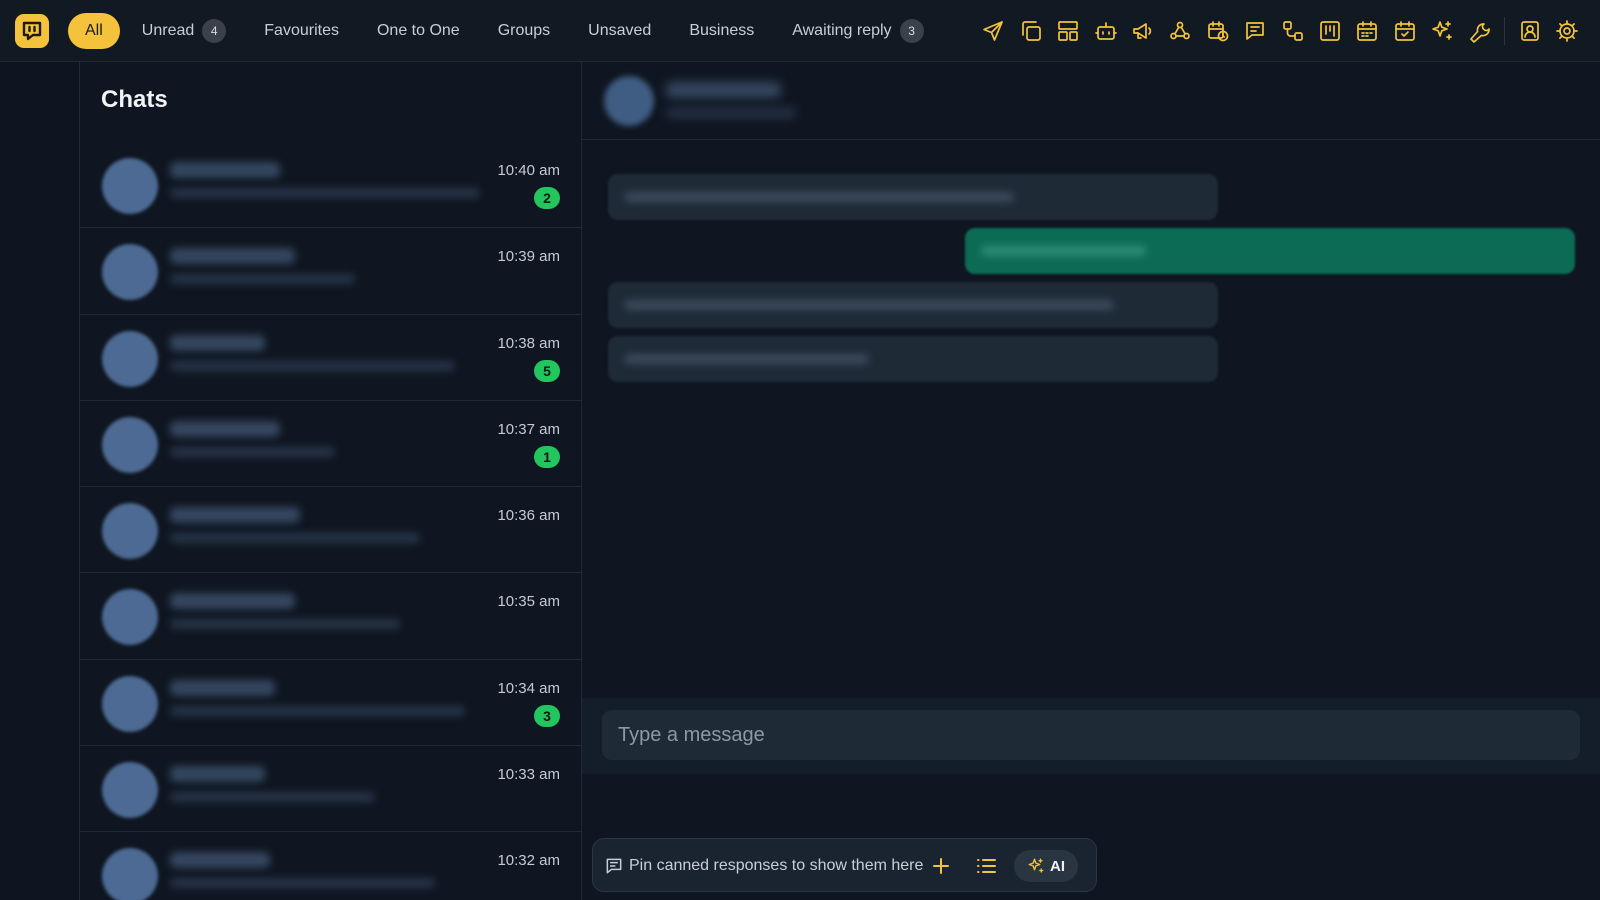 The height and width of the screenshot is (900, 1600). What do you see at coordinates (1367, 31) in the screenshot?
I see `calendar-icon` at bounding box center [1367, 31].